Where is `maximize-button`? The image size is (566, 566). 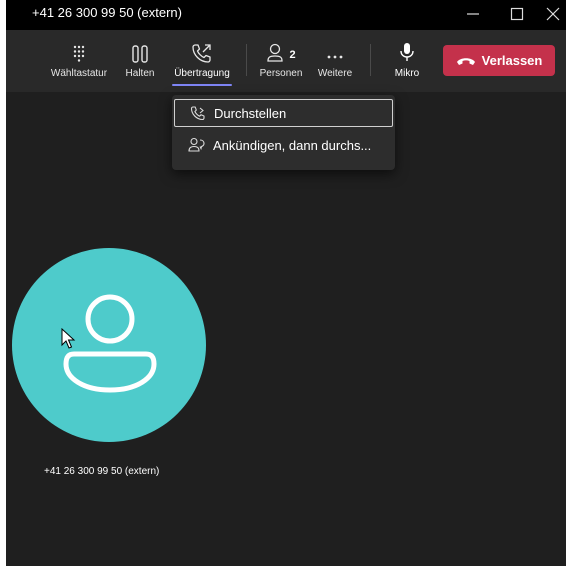
maximize-button is located at coordinates (517, 14).